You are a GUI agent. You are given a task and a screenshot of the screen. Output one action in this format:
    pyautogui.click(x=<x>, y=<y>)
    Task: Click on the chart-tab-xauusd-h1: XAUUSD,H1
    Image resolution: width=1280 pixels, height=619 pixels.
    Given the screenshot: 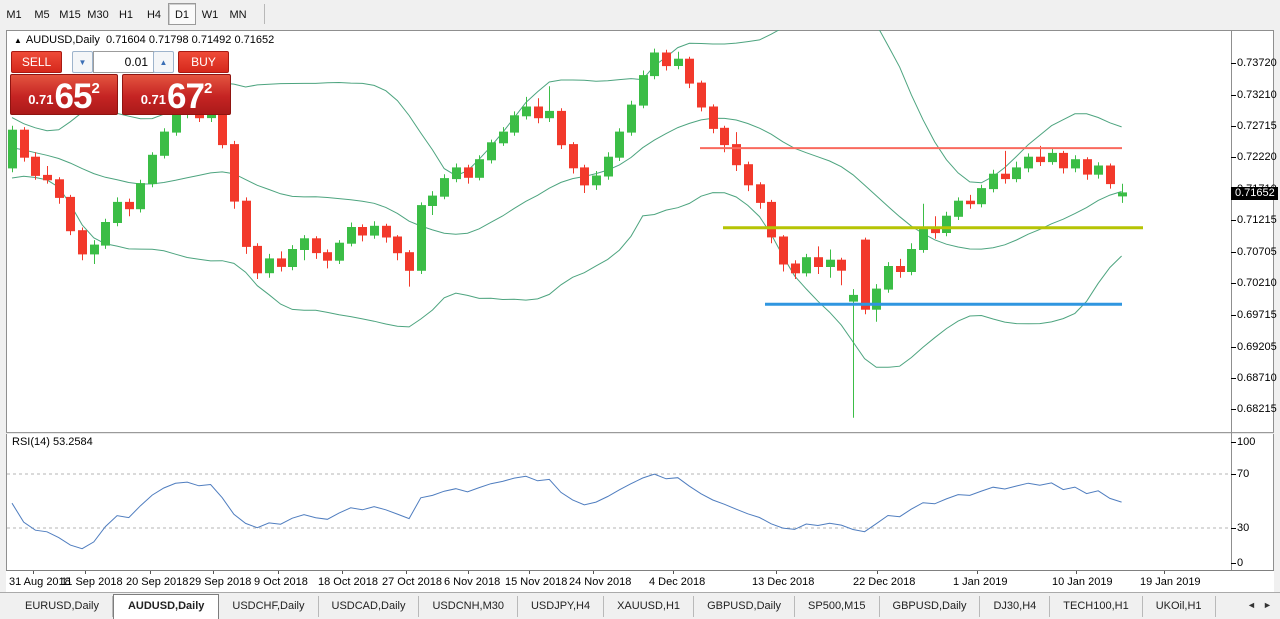 What is the action you would take?
    pyautogui.click(x=649, y=606)
    